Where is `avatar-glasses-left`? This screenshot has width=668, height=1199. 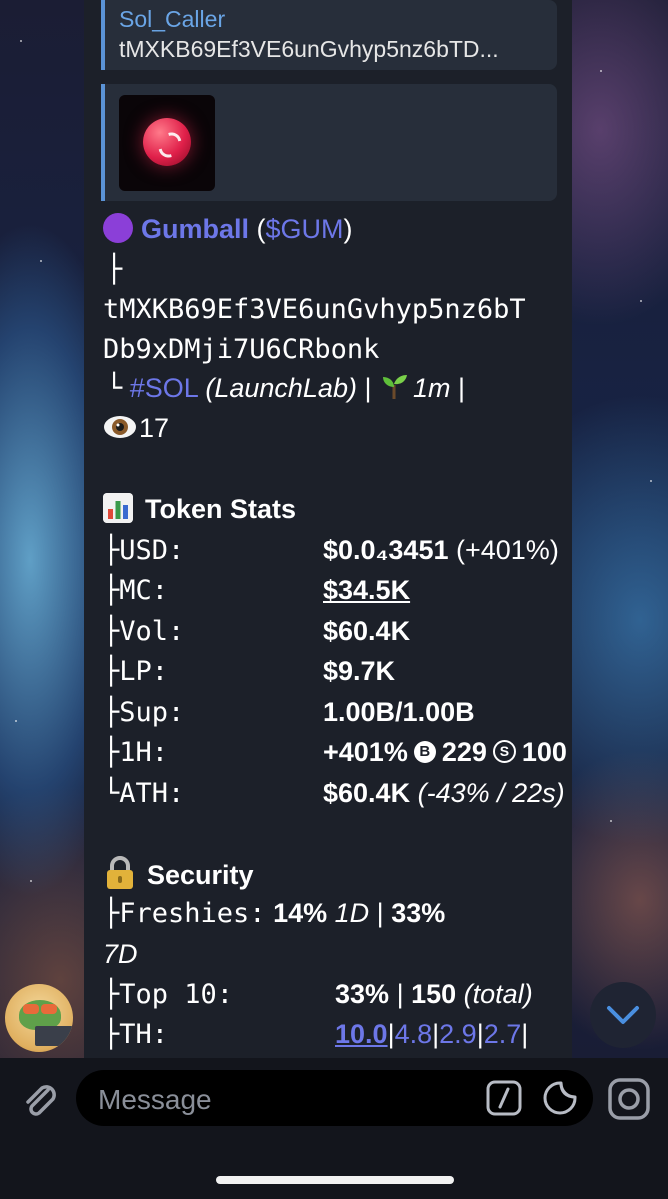 avatar-glasses-left is located at coordinates (31, 1009).